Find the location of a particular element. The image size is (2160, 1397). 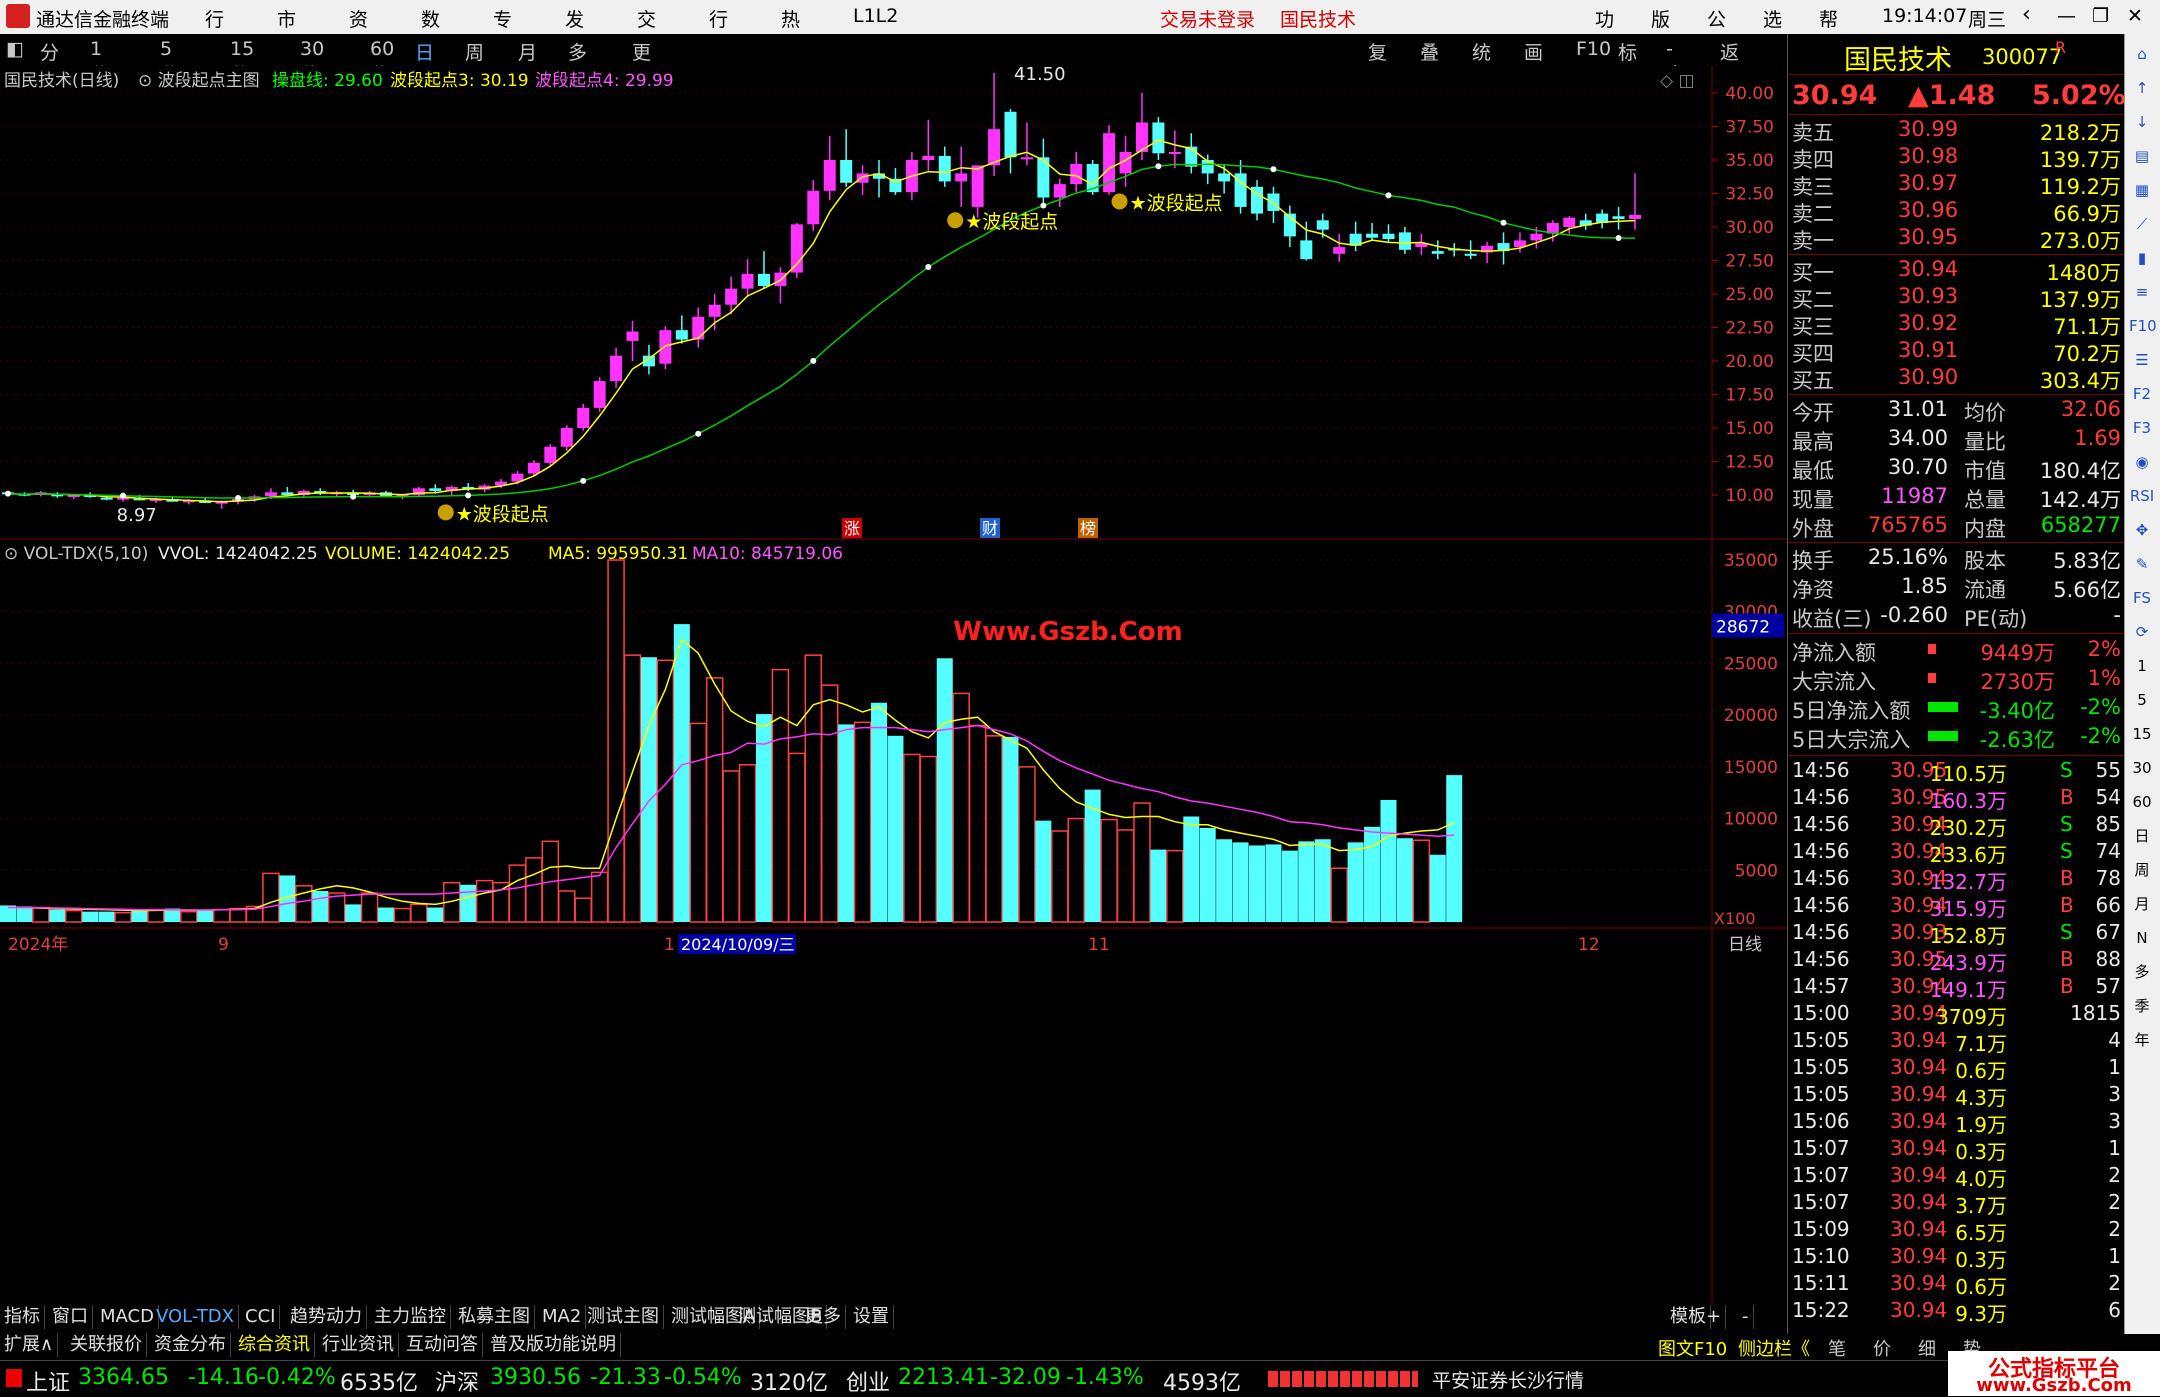

chart-options-icon: ◇ ◫ is located at coordinates (1677, 81).